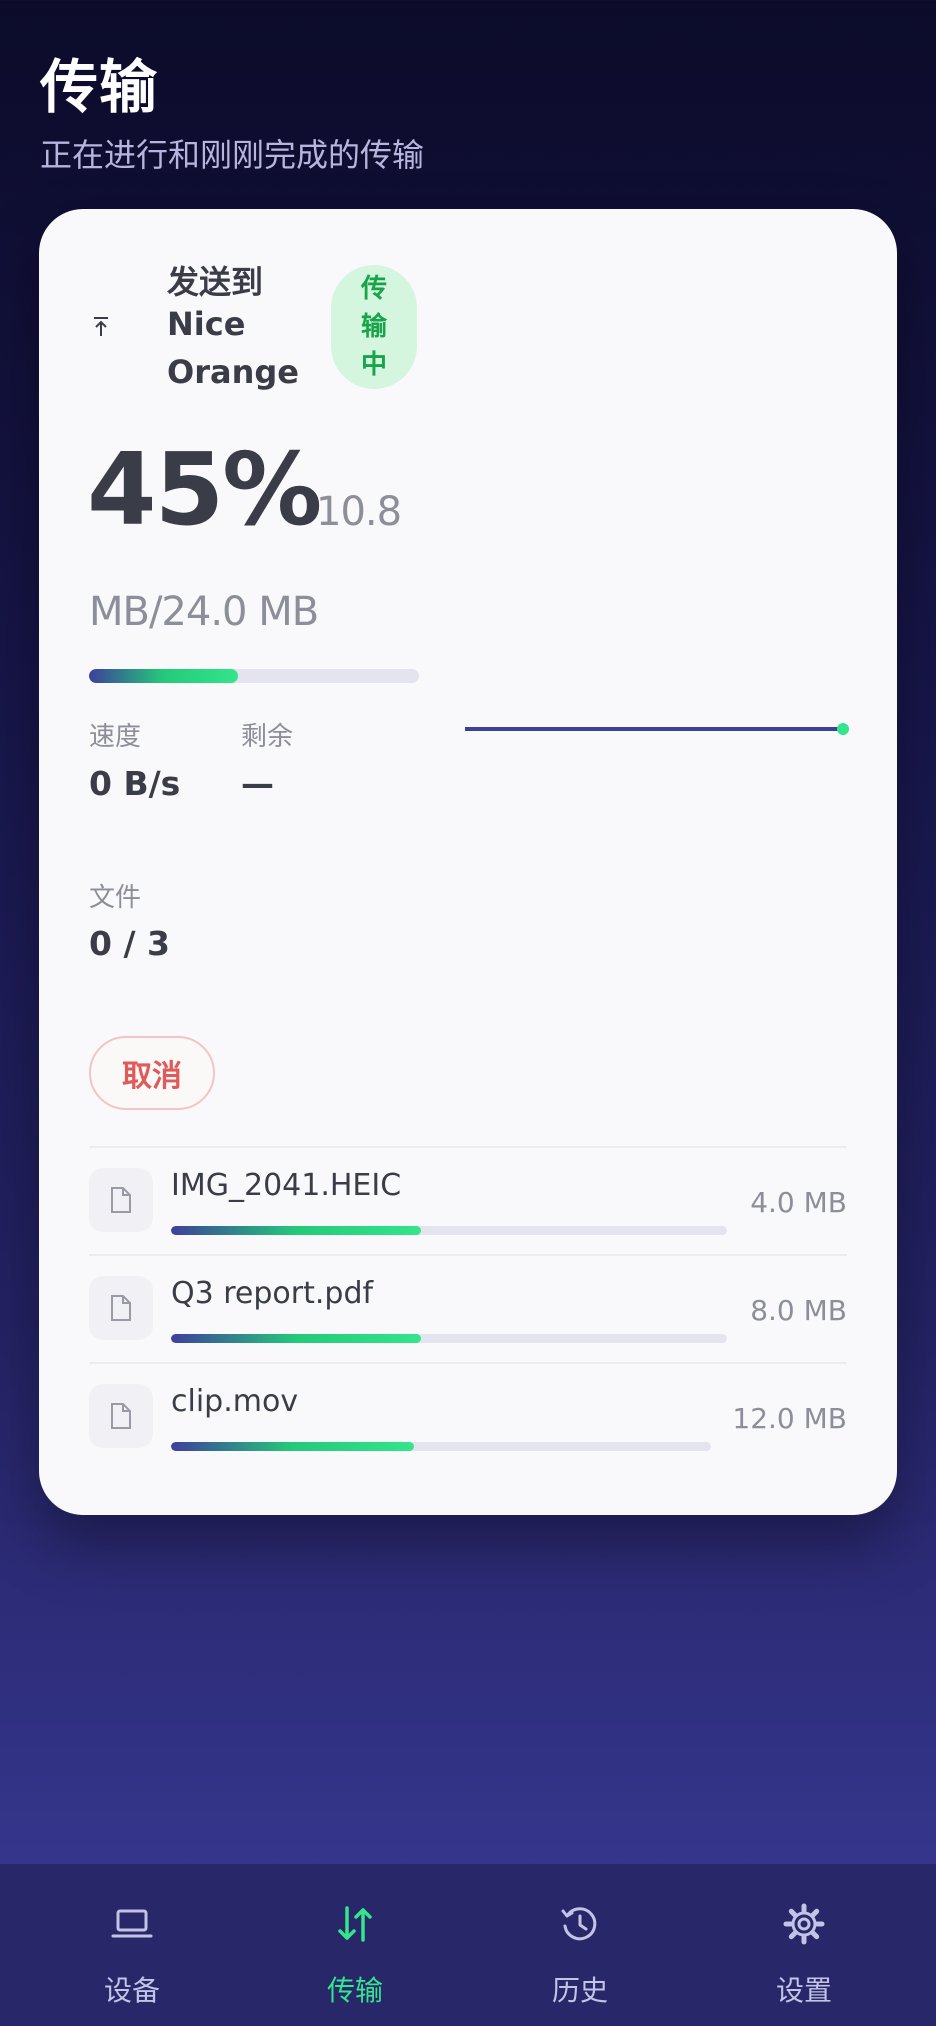 This screenshot has height=2026, width=936. Describe the element at coordinates (215, 282) in the screenshot. I see `direction-label: 发送到` at that location.